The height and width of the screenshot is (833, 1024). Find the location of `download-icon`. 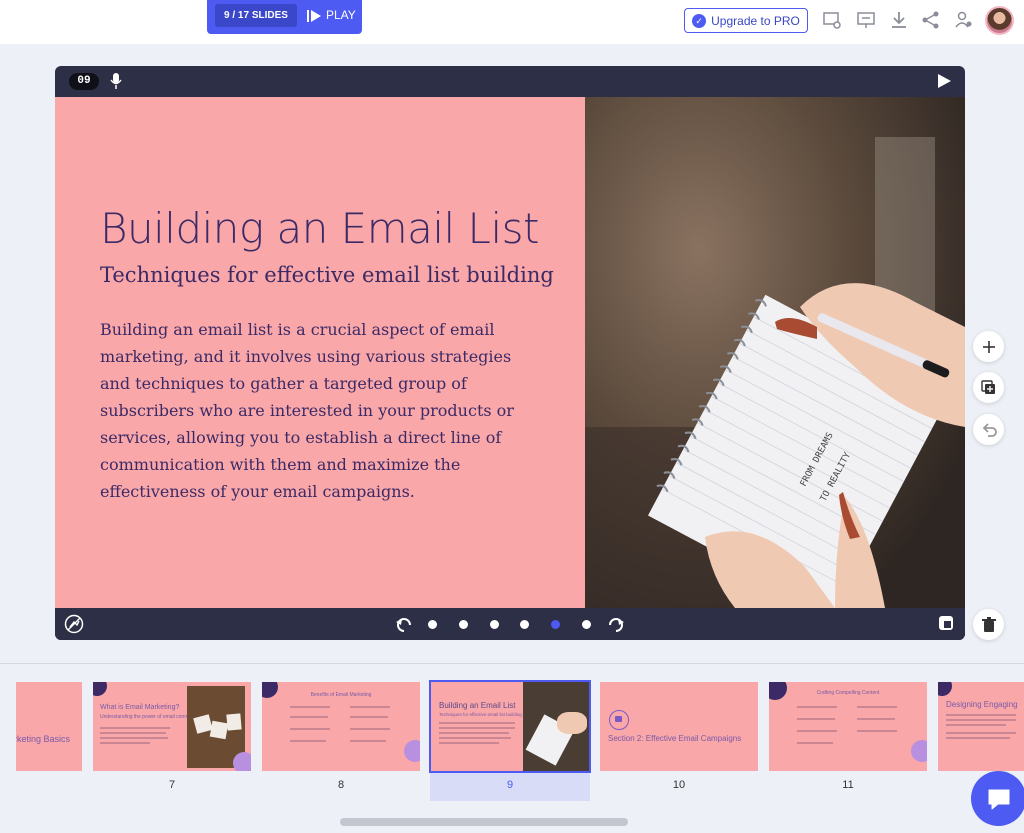

download-icon is located at coordinates (899, 20).